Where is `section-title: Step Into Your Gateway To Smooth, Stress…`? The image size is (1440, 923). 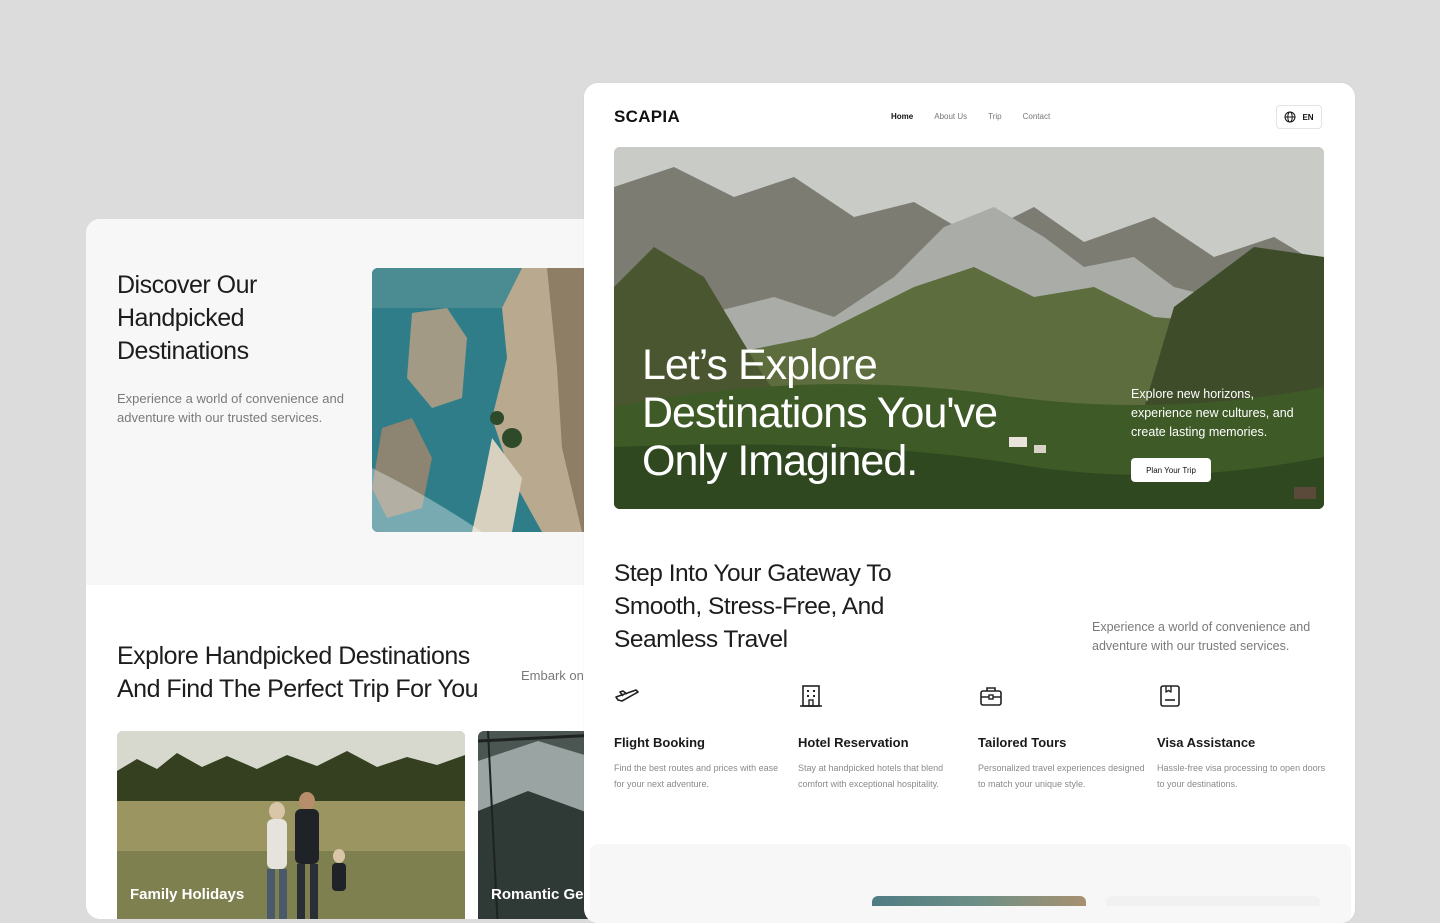
section-title: Step Into Your Gateway To Smooth, Stress… is located at coordinates (753, 606).